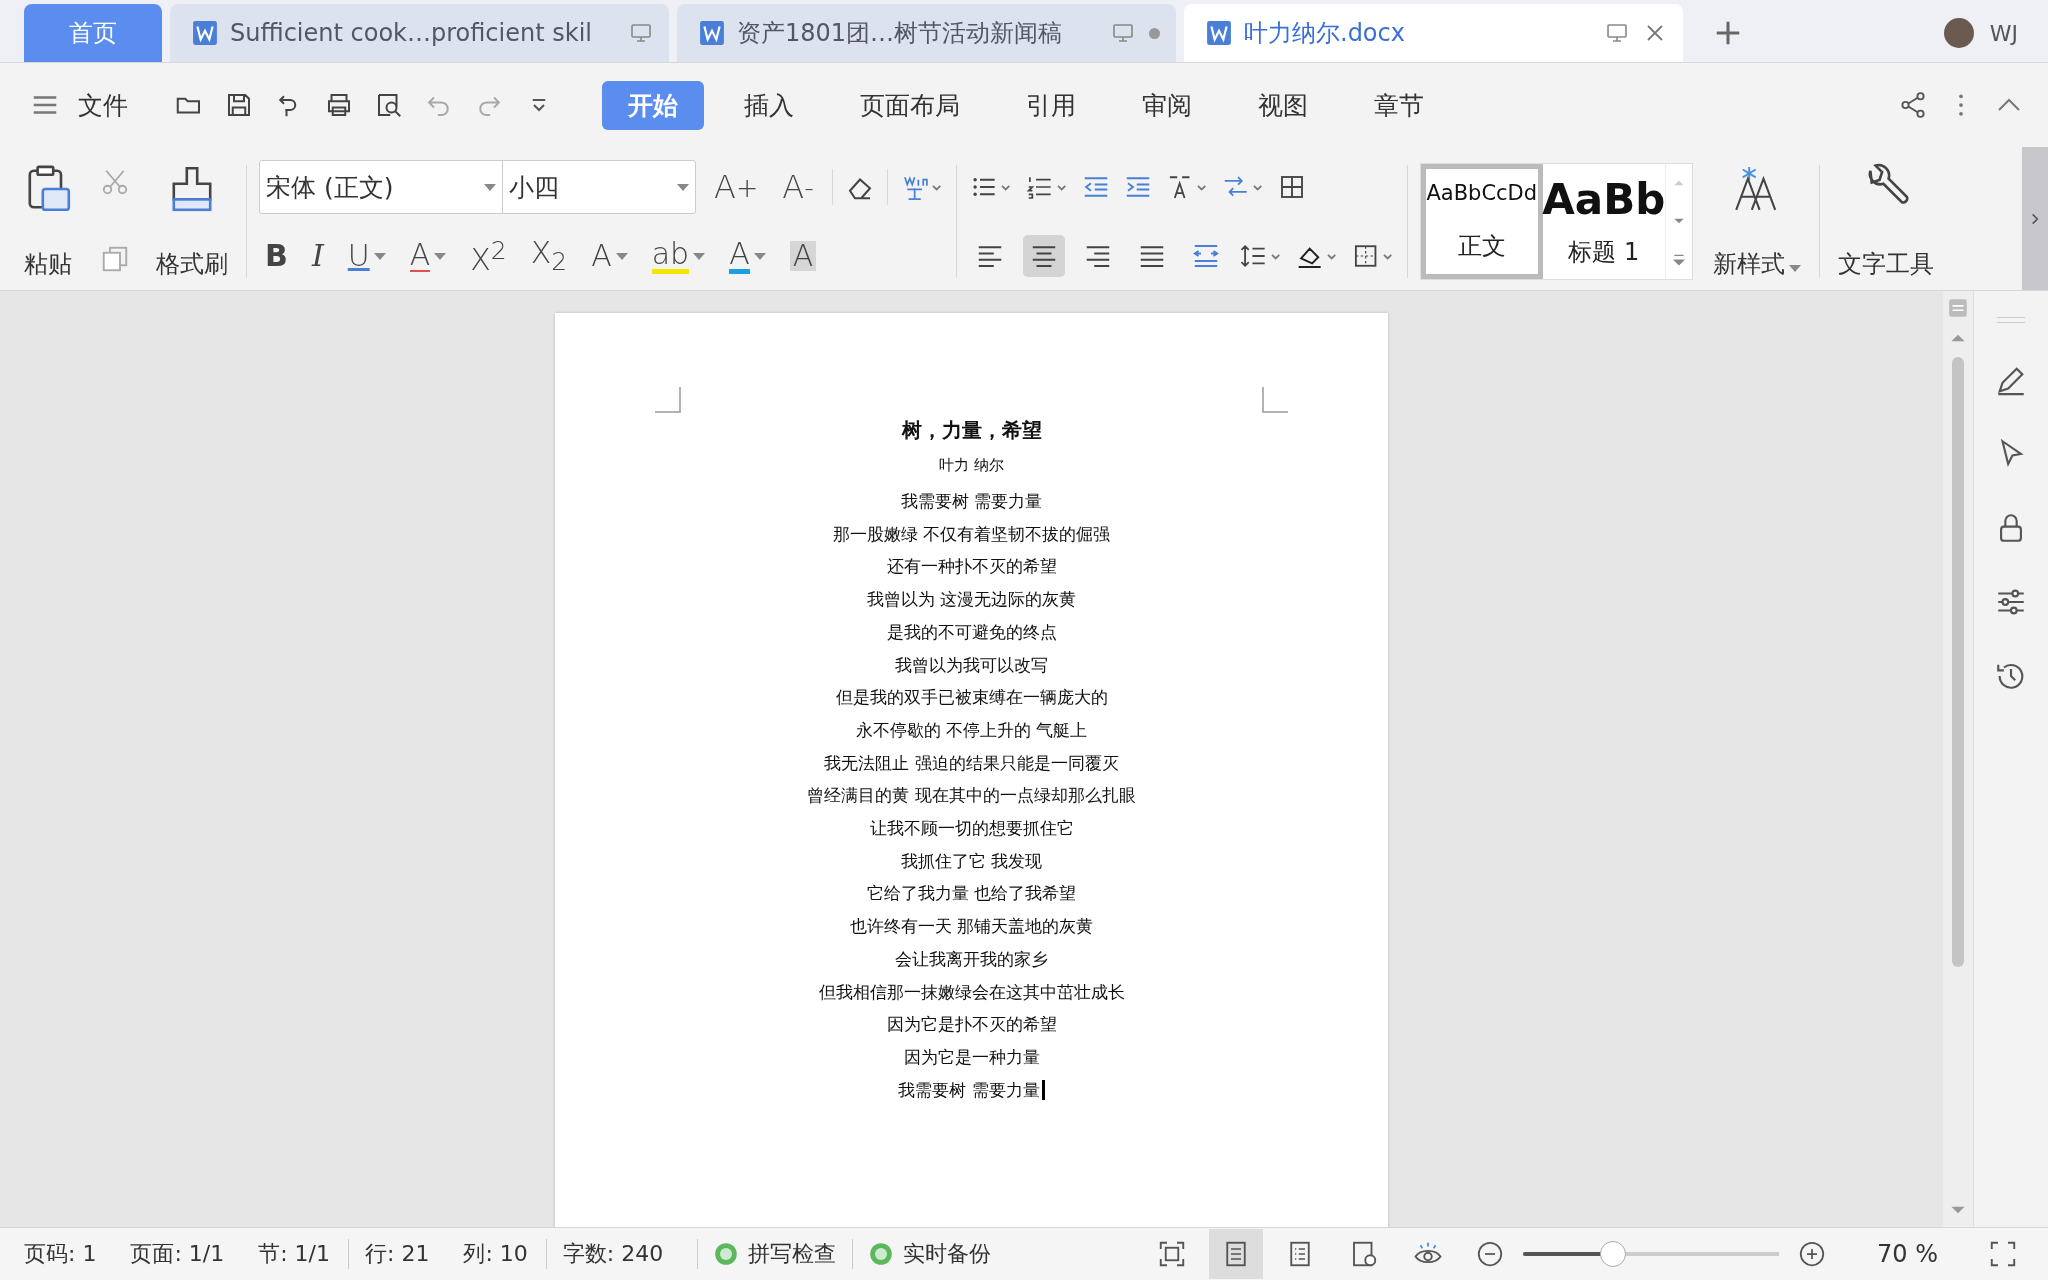 This screenshot has height=1280, width=2048. What do you see at coordinates (48, 221) in the screenshot?
I see `paste-button: 粘贴` at bounding box center [48, 221].